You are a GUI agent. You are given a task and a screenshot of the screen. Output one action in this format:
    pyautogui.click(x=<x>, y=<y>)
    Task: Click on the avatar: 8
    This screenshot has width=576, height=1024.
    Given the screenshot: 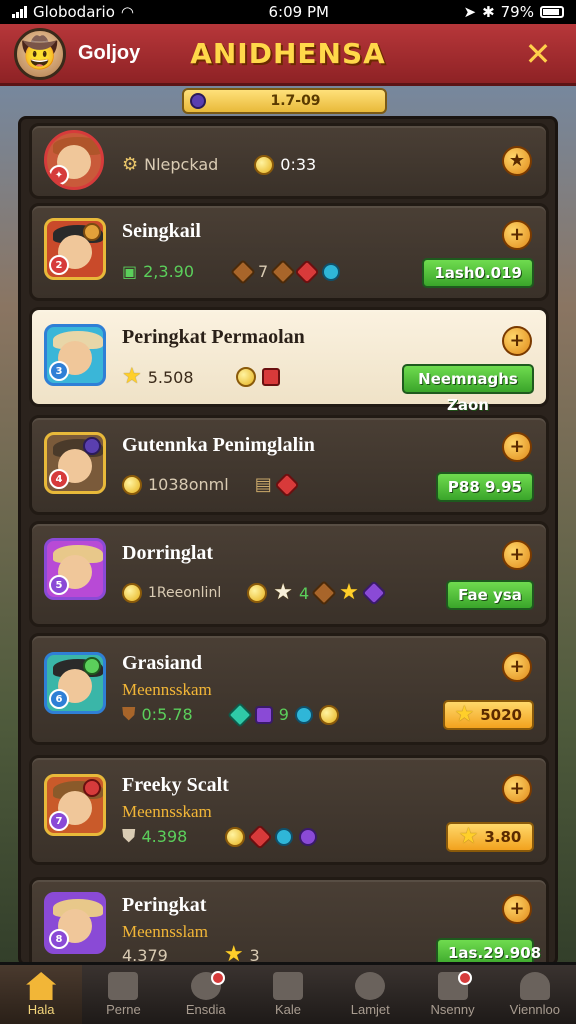 What is the action you would take?
    pyautogui.click(x=75, y=923)
    